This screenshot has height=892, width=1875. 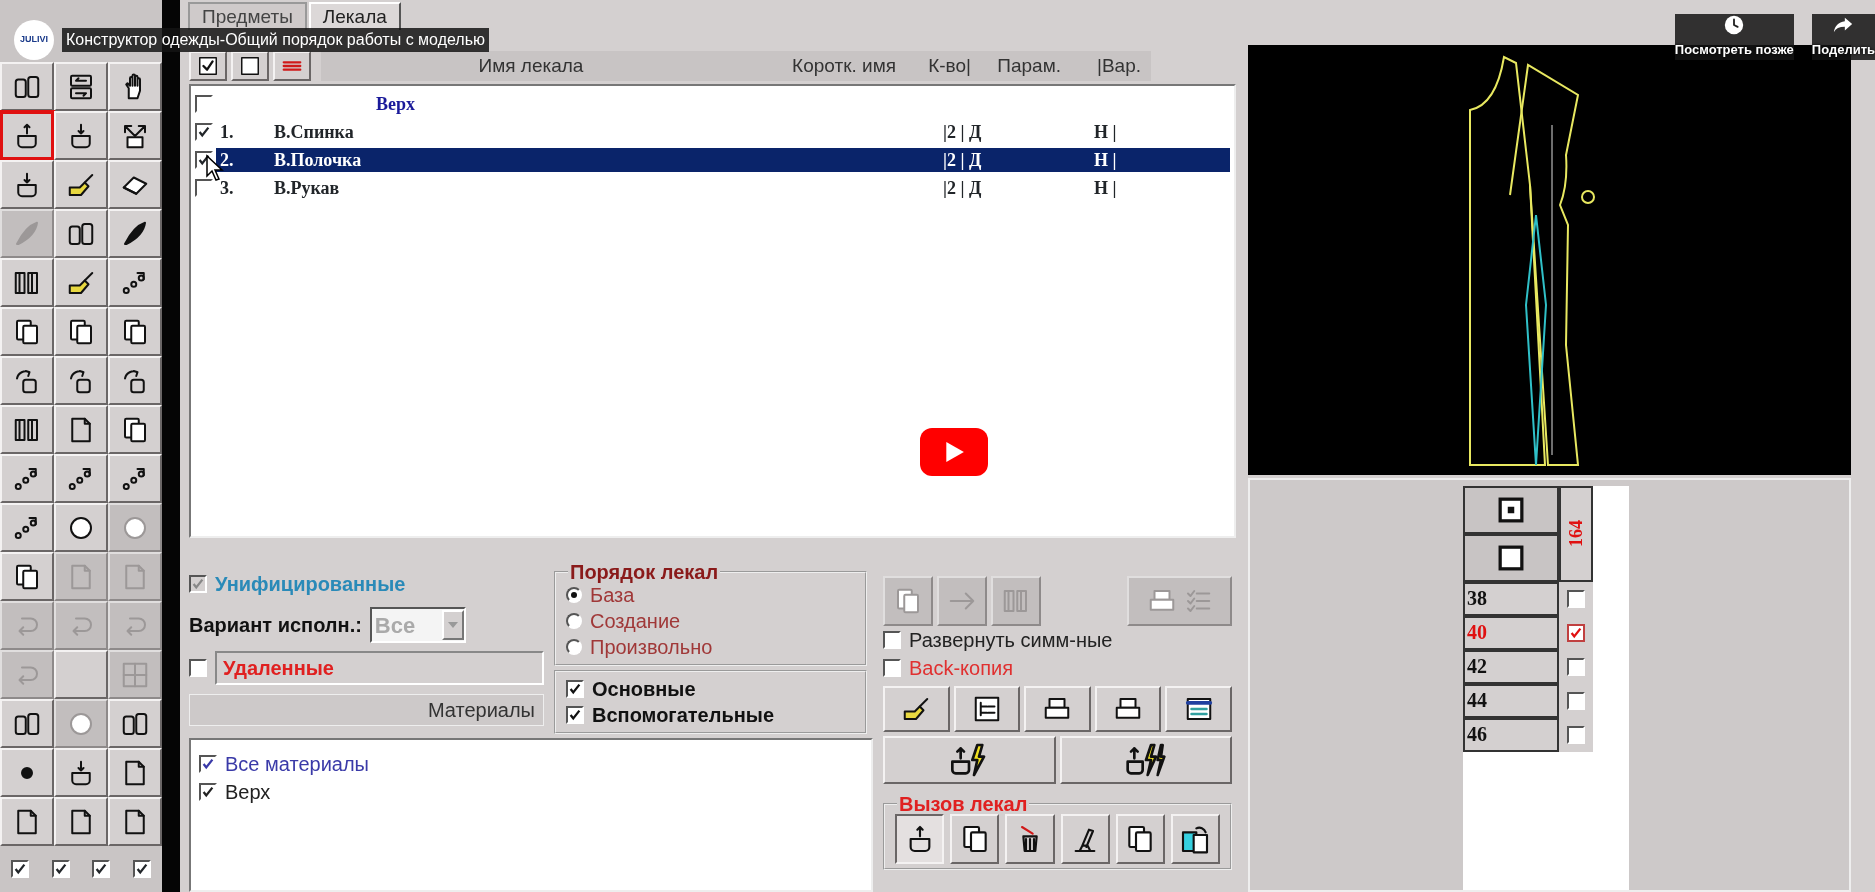 I want to click on play-icon, so click(x=954, y=452).